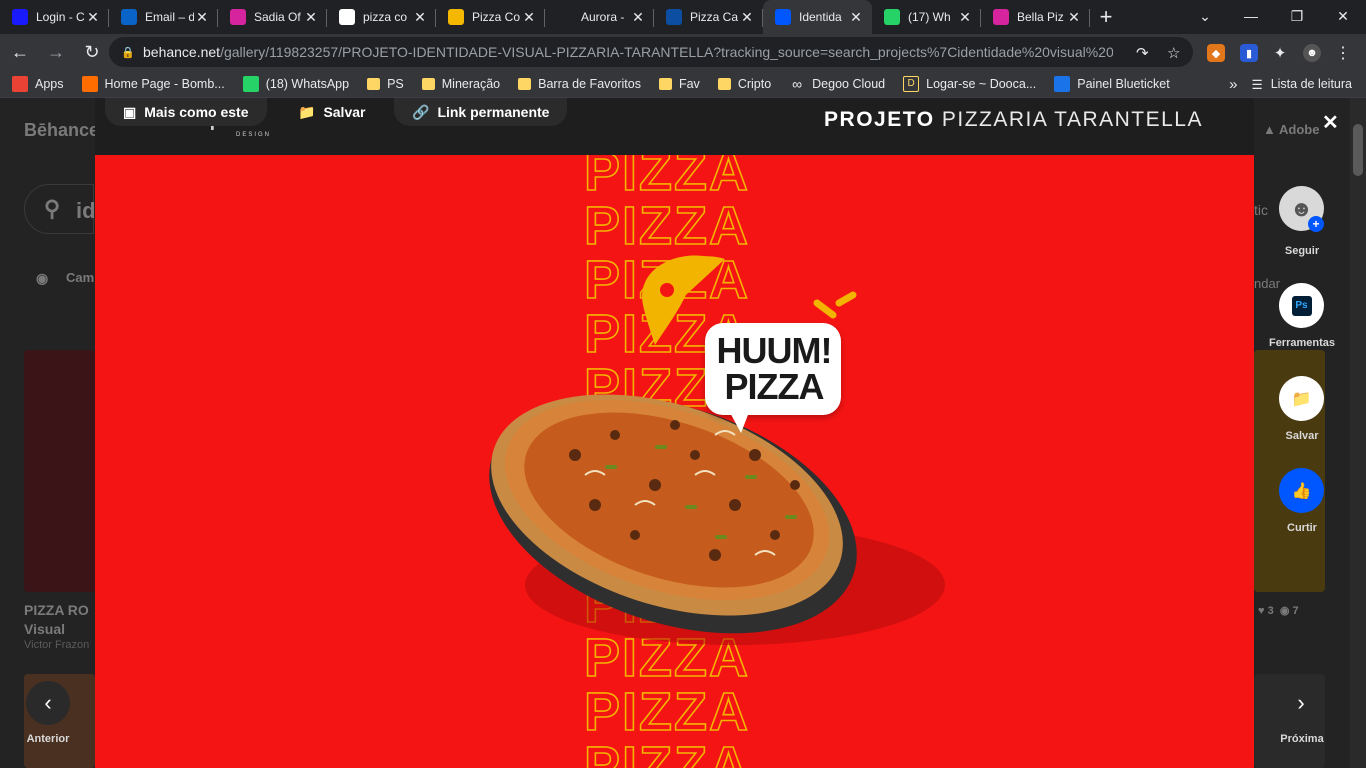 The height and width of the screenshot is (768, 1366). I want to click on background-camera-text: Cam, so click(80, 277).